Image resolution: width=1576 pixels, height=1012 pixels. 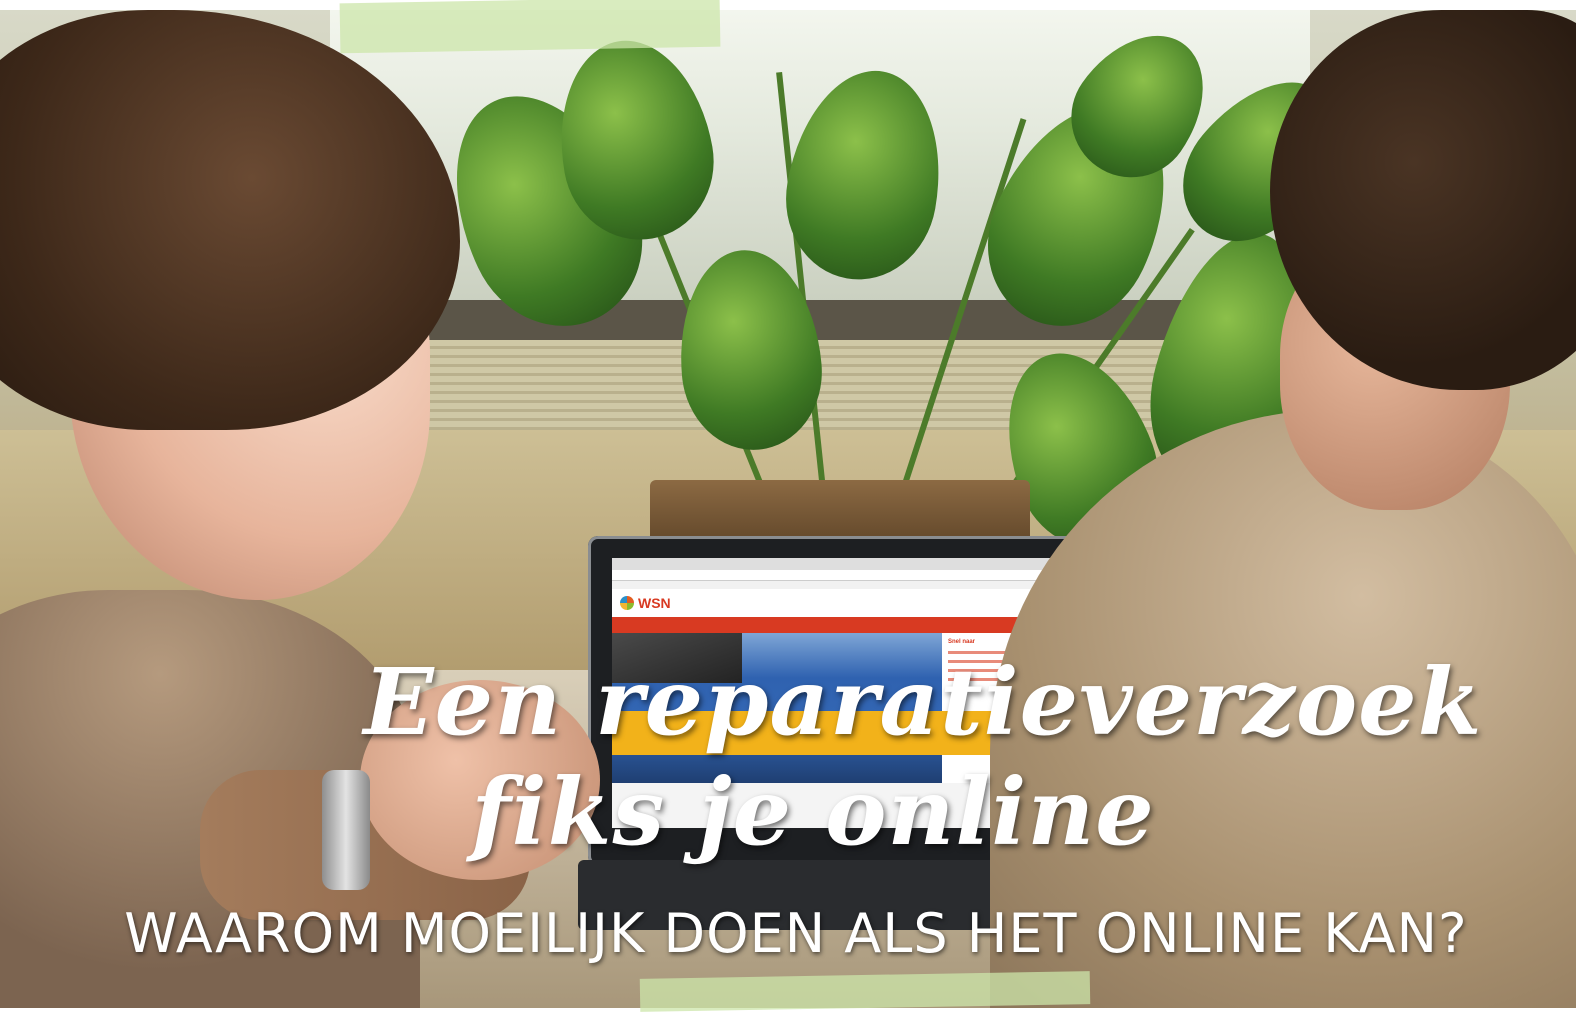 I want to click on browser-bookmarks-bar, so click(x=834, y=585).